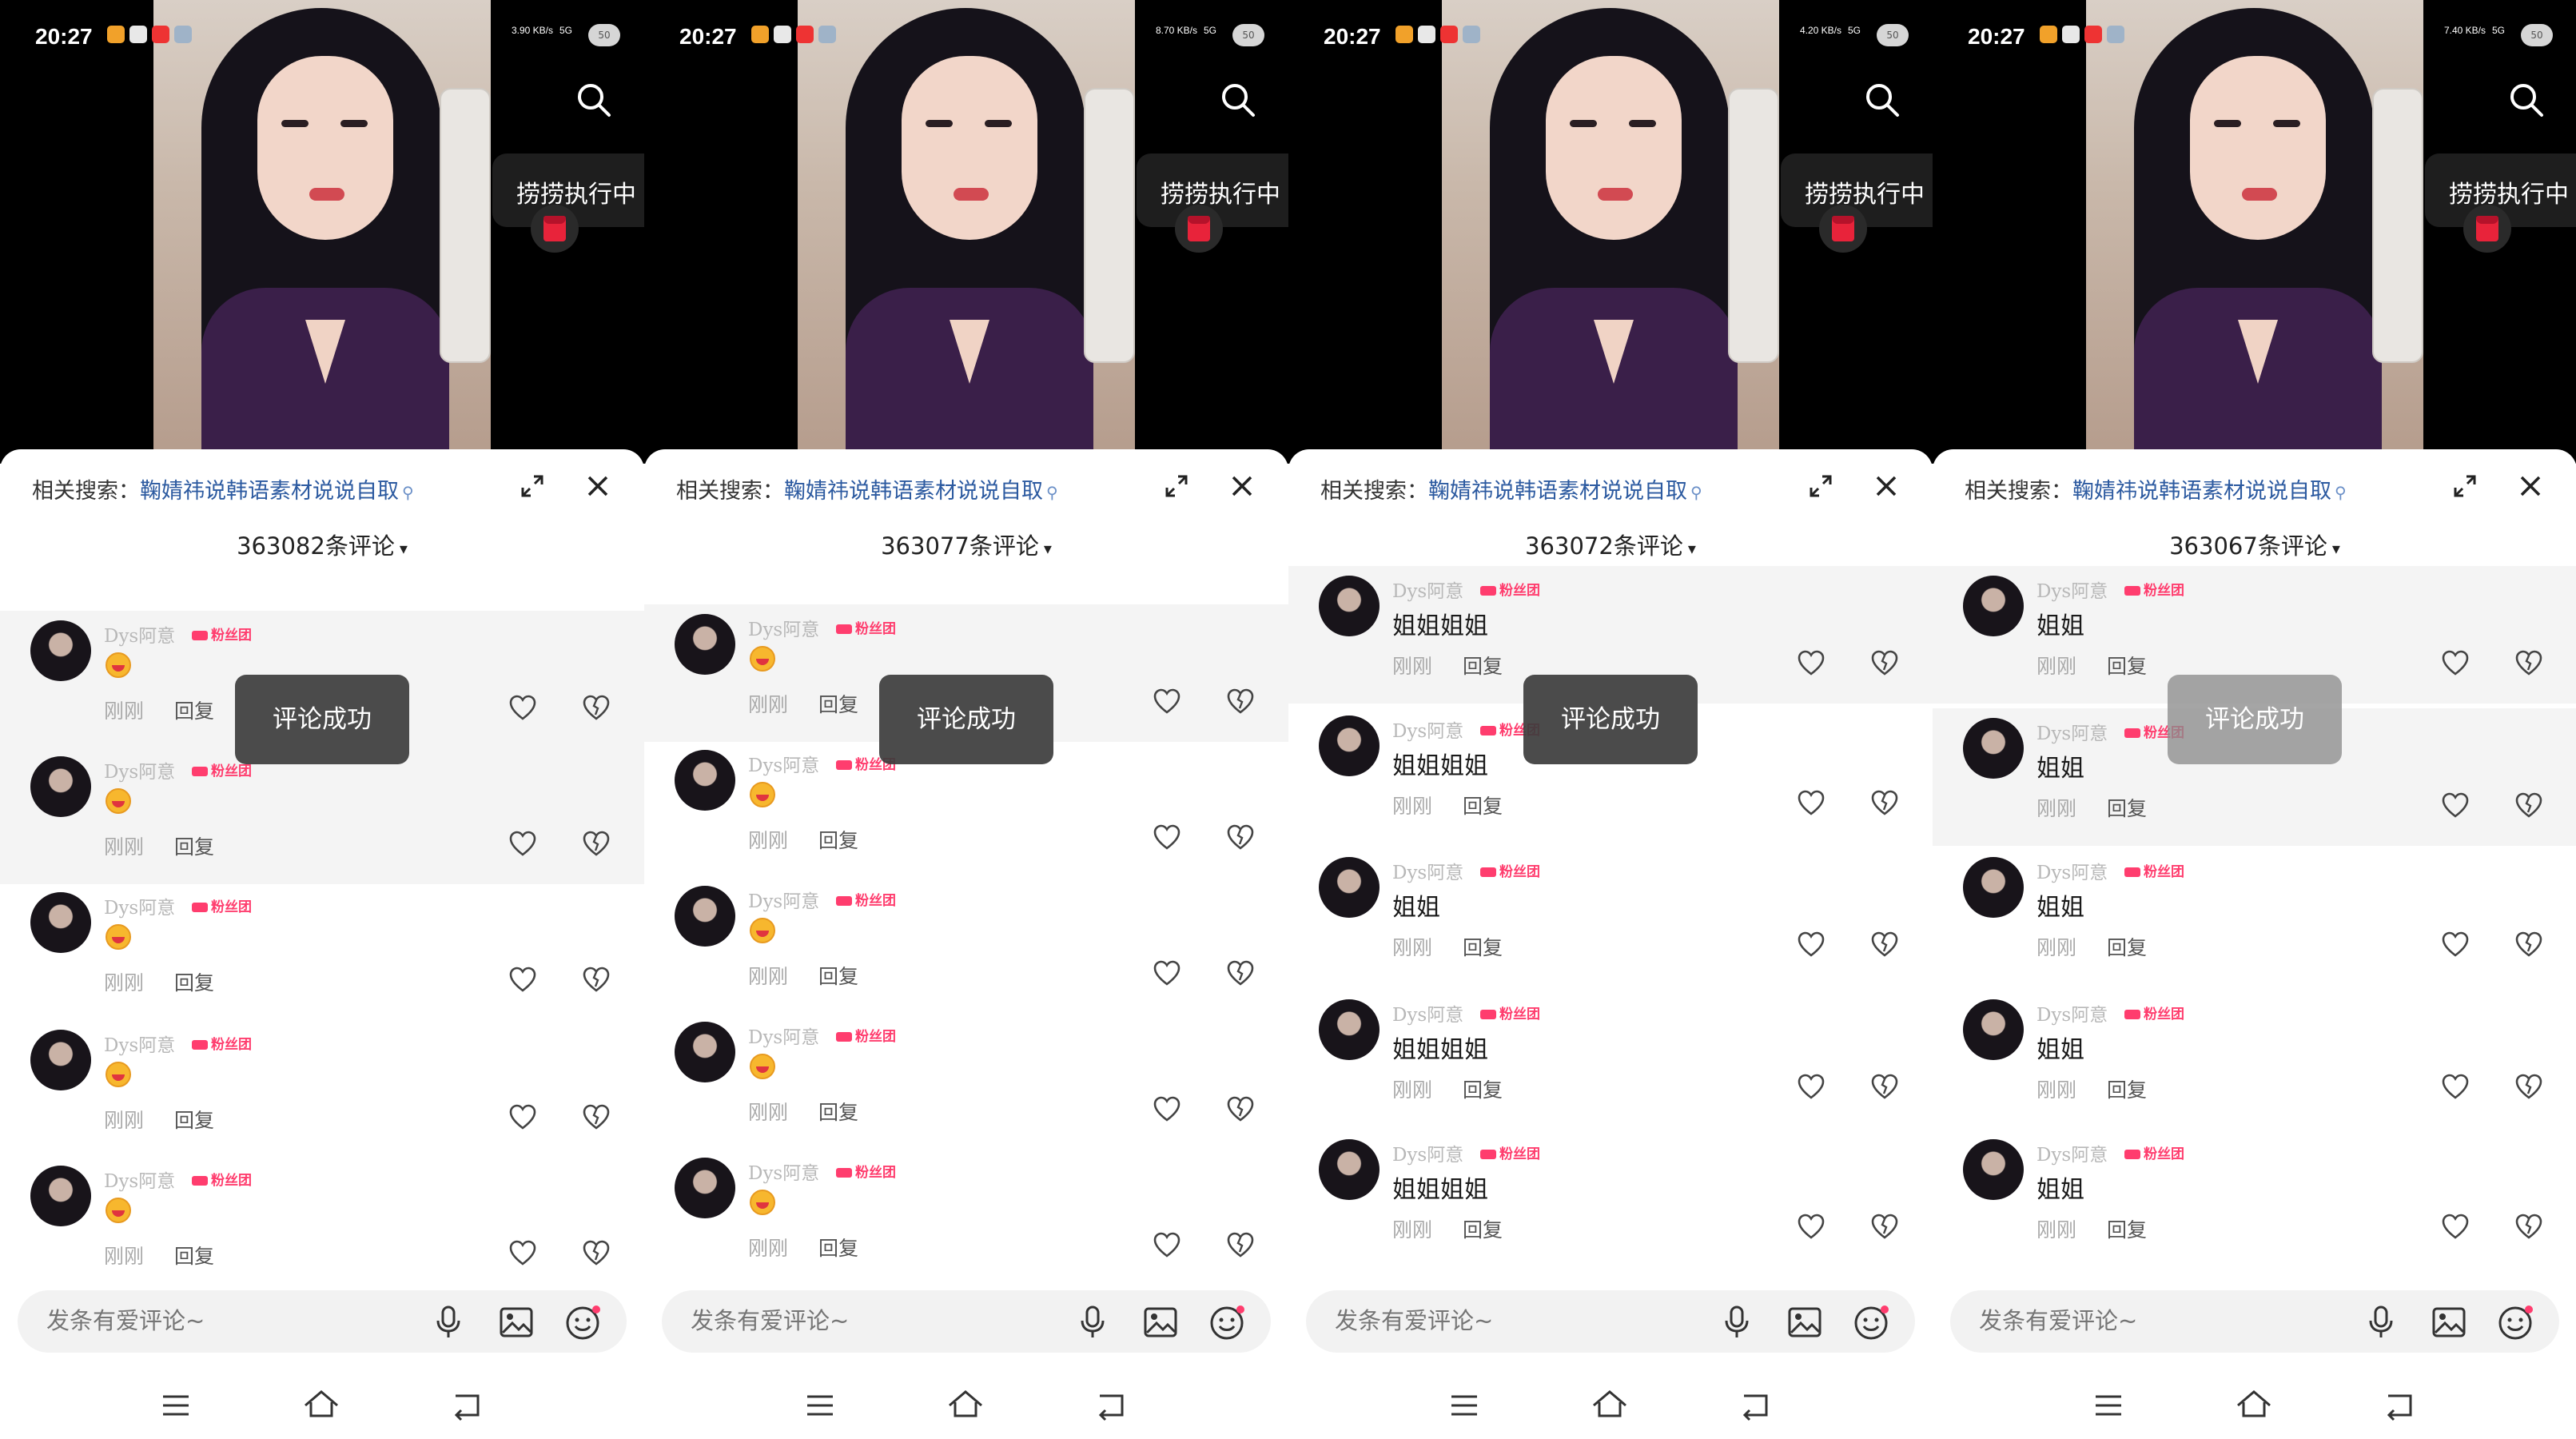 This screenshot has width=2576, height=1439. Describe the element at coordinates (2465, 486) in the screenshot. I see `expand-icon` at that location.